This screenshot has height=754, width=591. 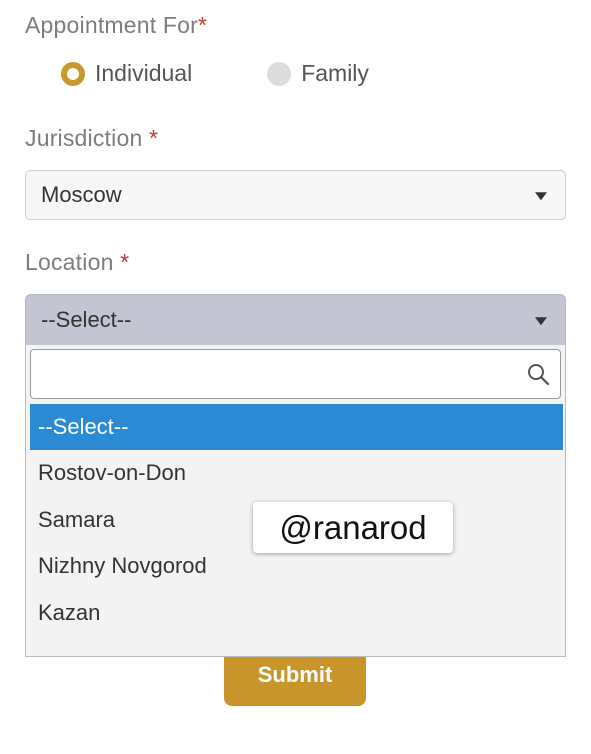 I want to click on jurisdiction-label-text: Jurisdiction, so click(x=84, y=138).